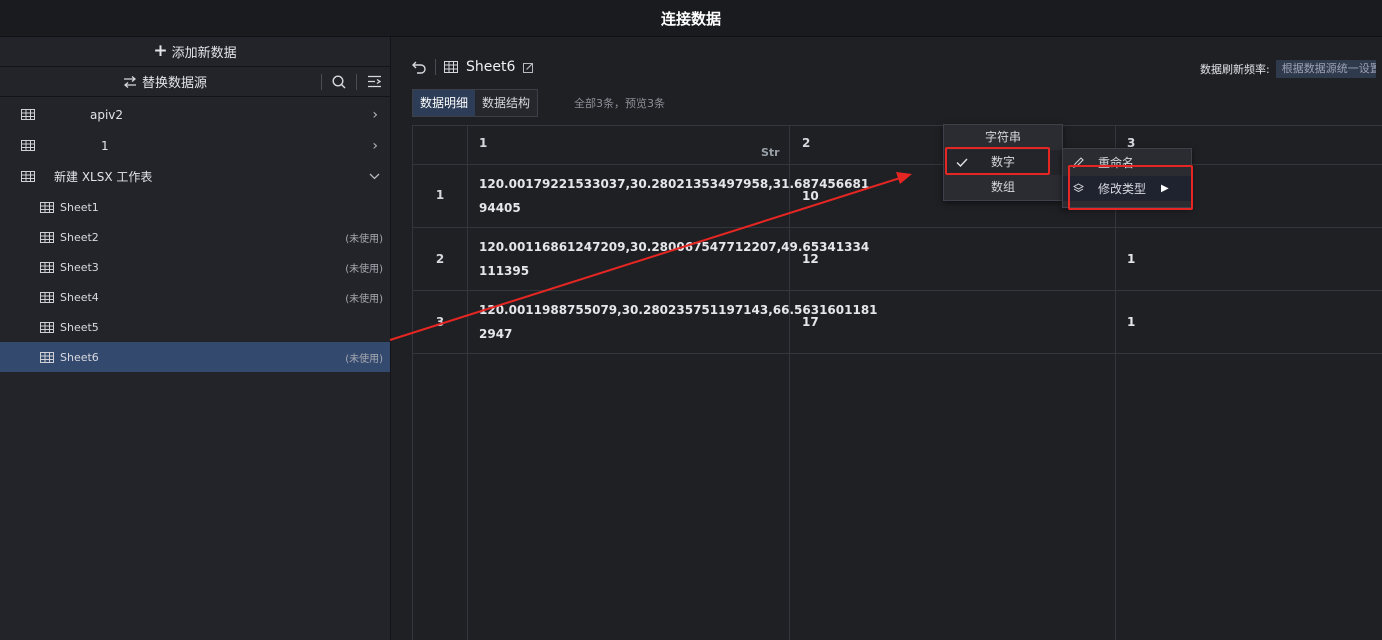 The width and height of the screenshot is (1382, 640). What do you see at coordinates (810, 259) in the screenshot?
I see `table-cell: 12` at bounding box center [810, 259].